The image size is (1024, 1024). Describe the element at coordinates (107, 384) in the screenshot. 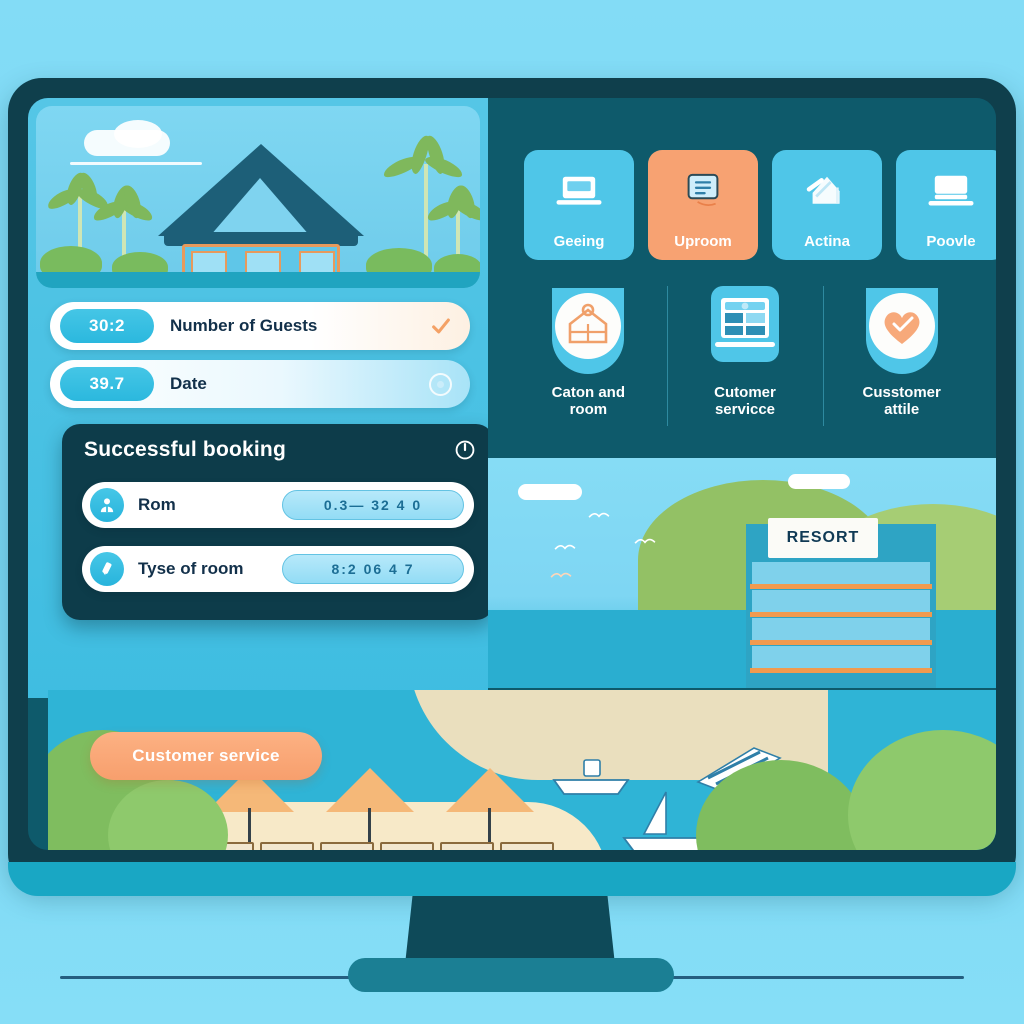

I see `date-badge: 39.7` at that location.